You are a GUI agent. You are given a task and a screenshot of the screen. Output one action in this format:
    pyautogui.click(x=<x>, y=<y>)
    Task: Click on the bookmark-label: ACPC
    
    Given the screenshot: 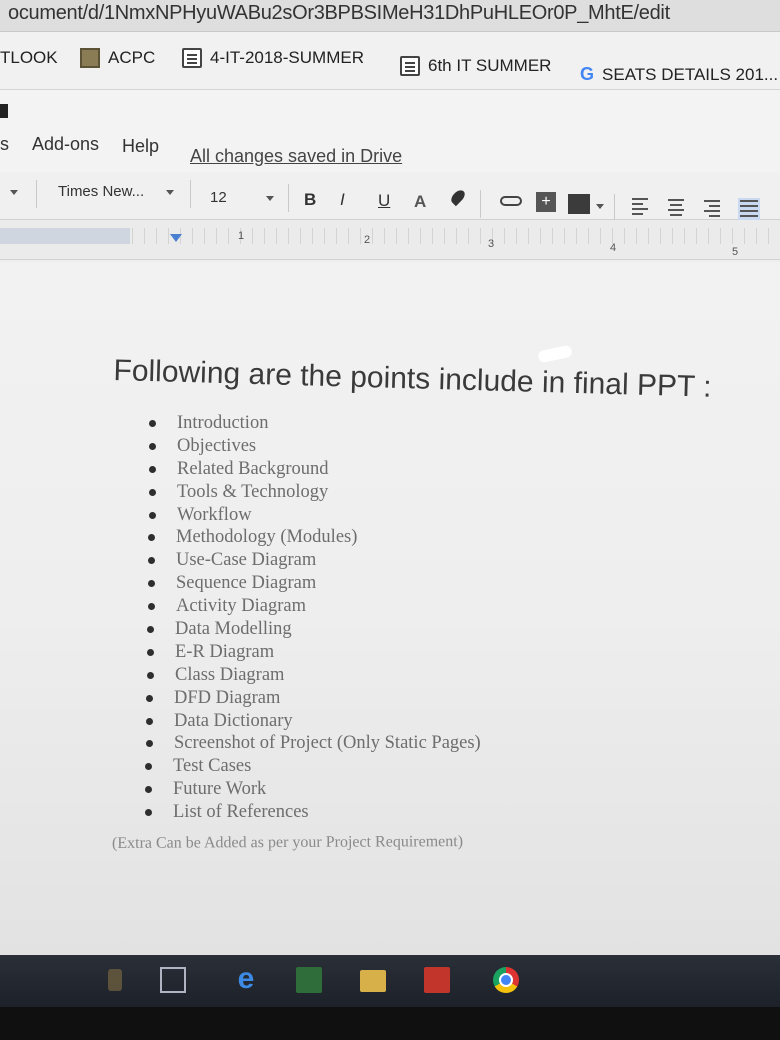 What is the action you would take?
    pyautogui.click(x=132, y=57)
    